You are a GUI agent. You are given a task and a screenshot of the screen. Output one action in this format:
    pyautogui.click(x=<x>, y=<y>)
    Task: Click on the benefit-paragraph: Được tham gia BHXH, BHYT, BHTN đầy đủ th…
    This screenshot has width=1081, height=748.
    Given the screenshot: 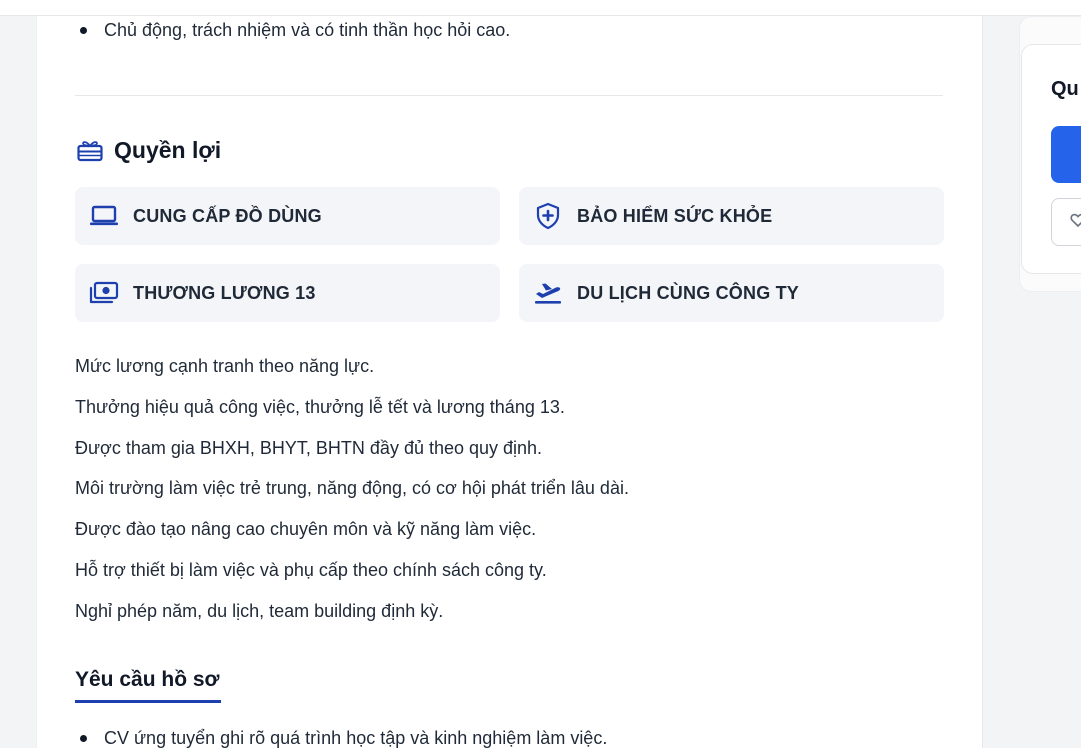 What is the action you would take?
    pyautogui.click(x=309, y=447)
    